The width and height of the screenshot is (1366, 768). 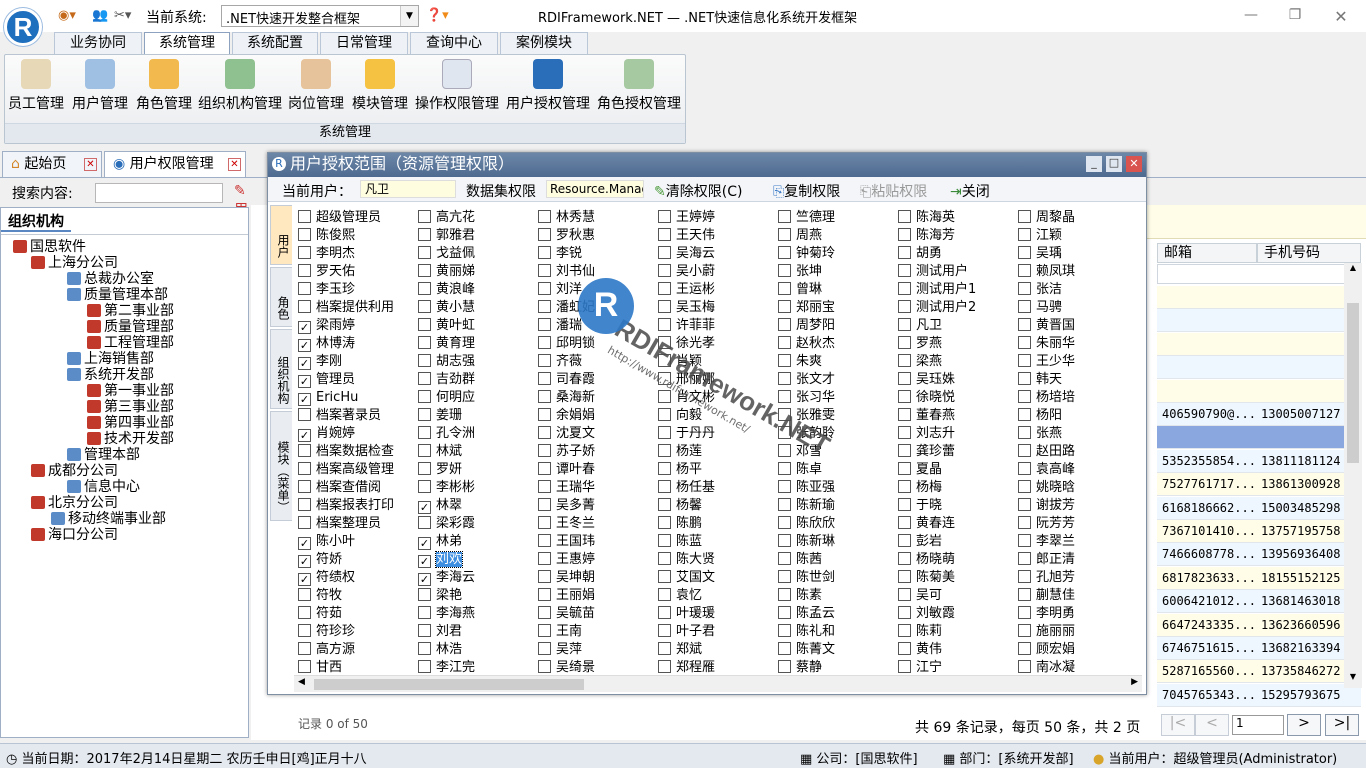 I want to click on dataset-permission-field: Resource.Manag, so click(x=595, y=189).